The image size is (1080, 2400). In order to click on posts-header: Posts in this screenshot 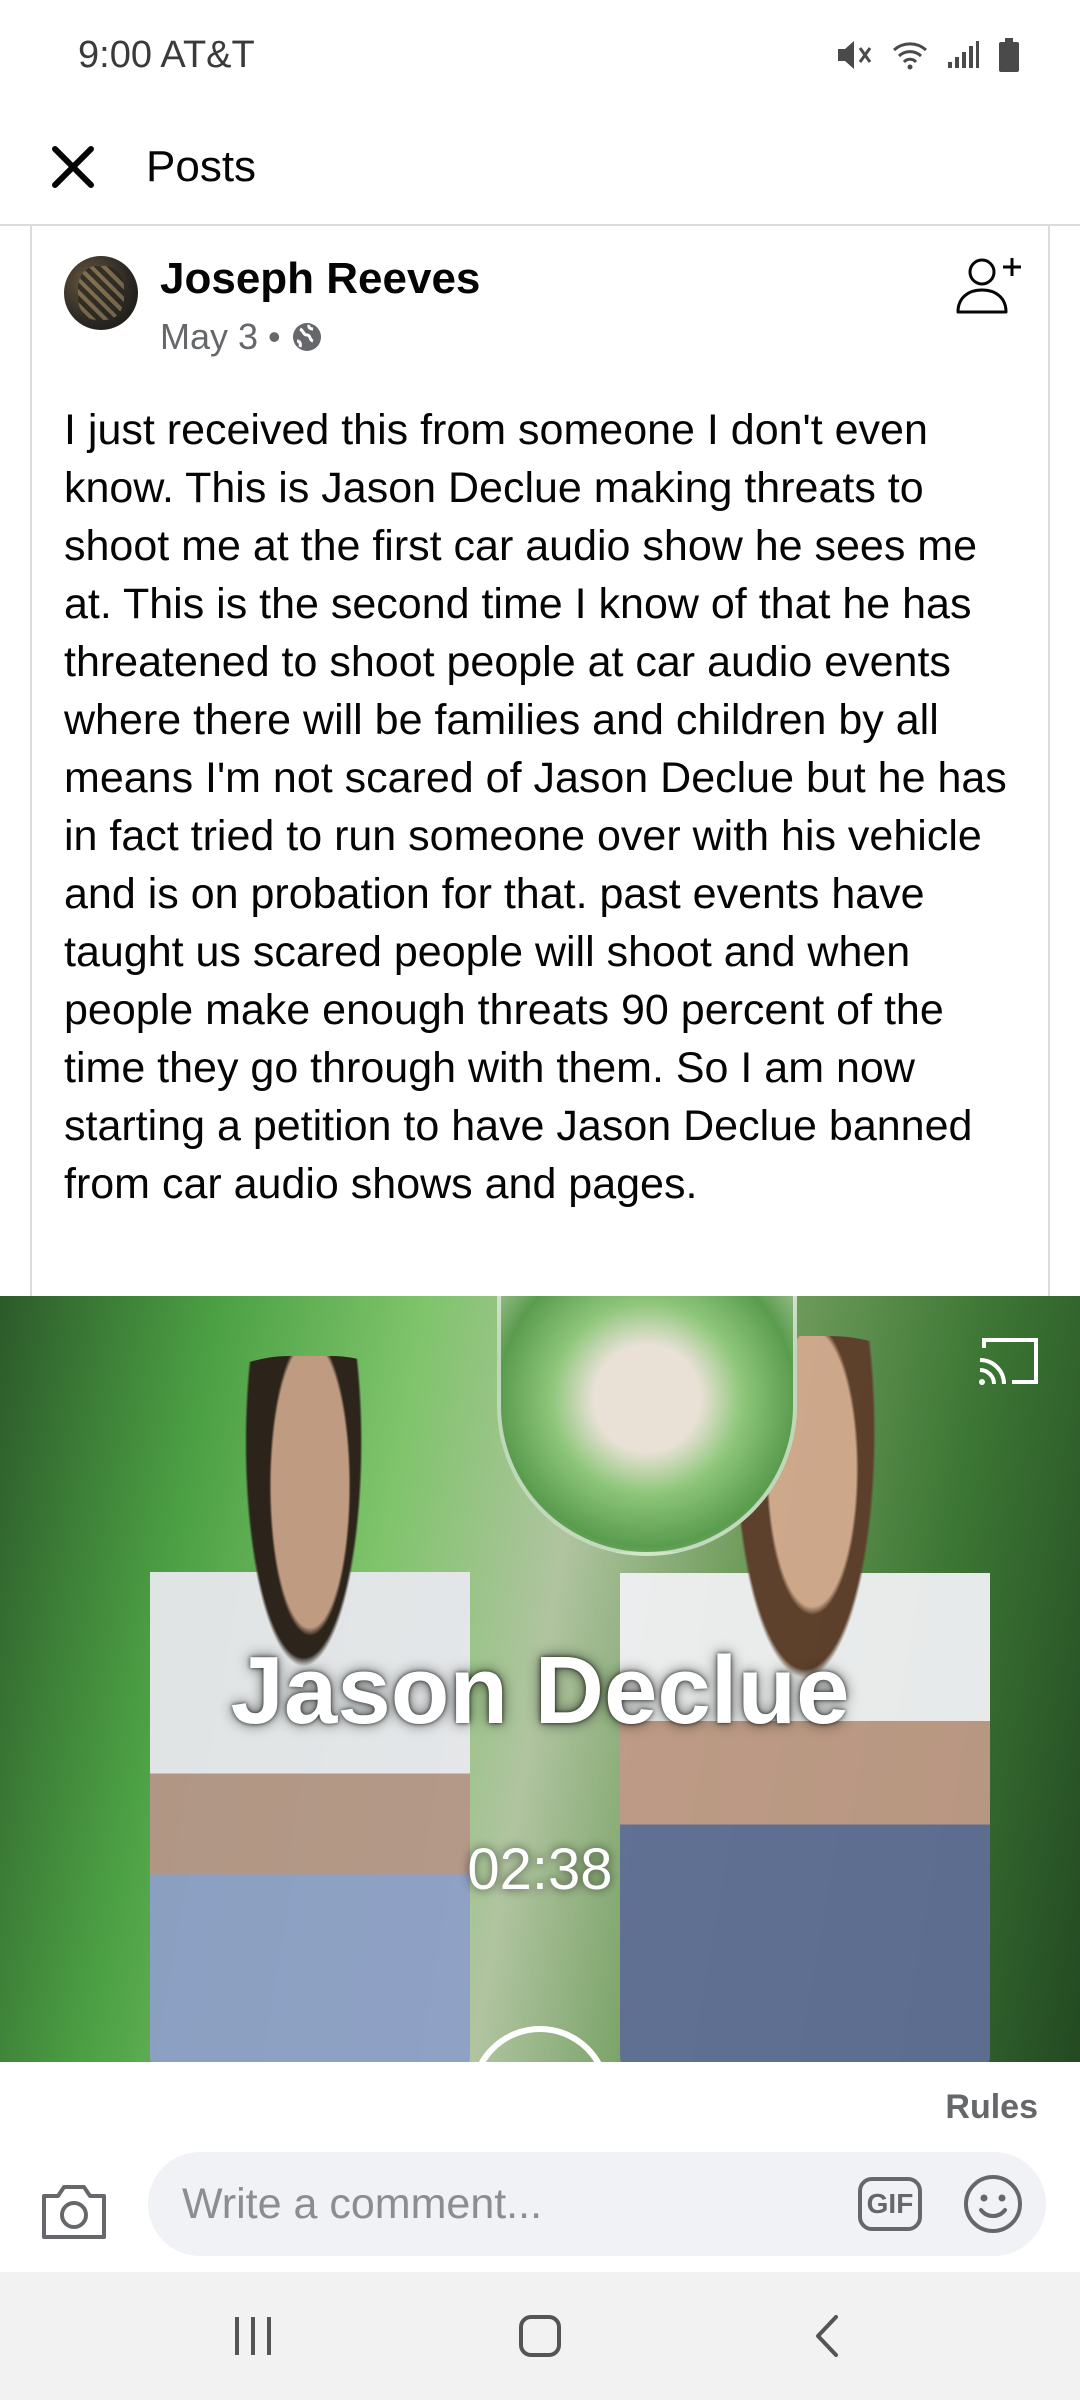, I will do `click(540, 168)`.